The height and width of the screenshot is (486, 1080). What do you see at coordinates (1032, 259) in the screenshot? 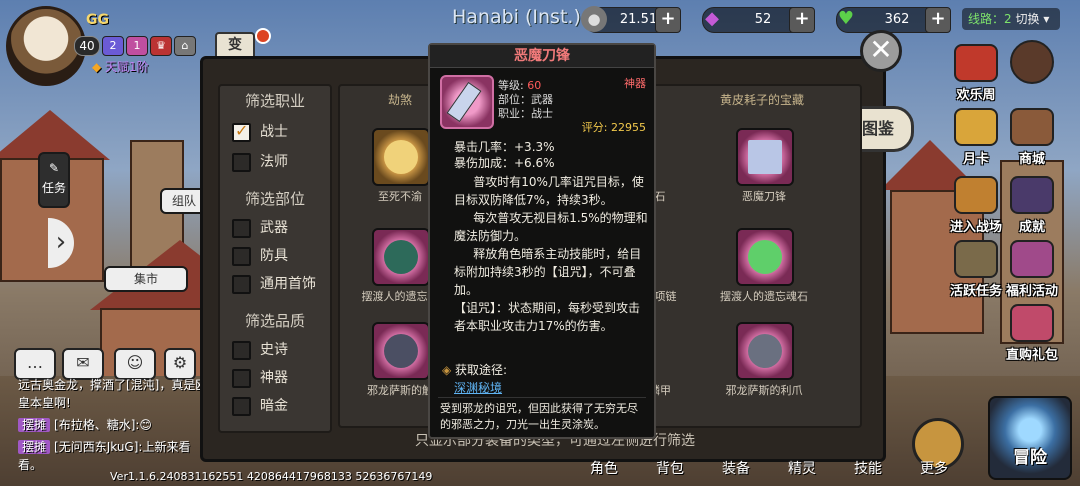
I see `present-icon` at bounding box center [1032, 259].